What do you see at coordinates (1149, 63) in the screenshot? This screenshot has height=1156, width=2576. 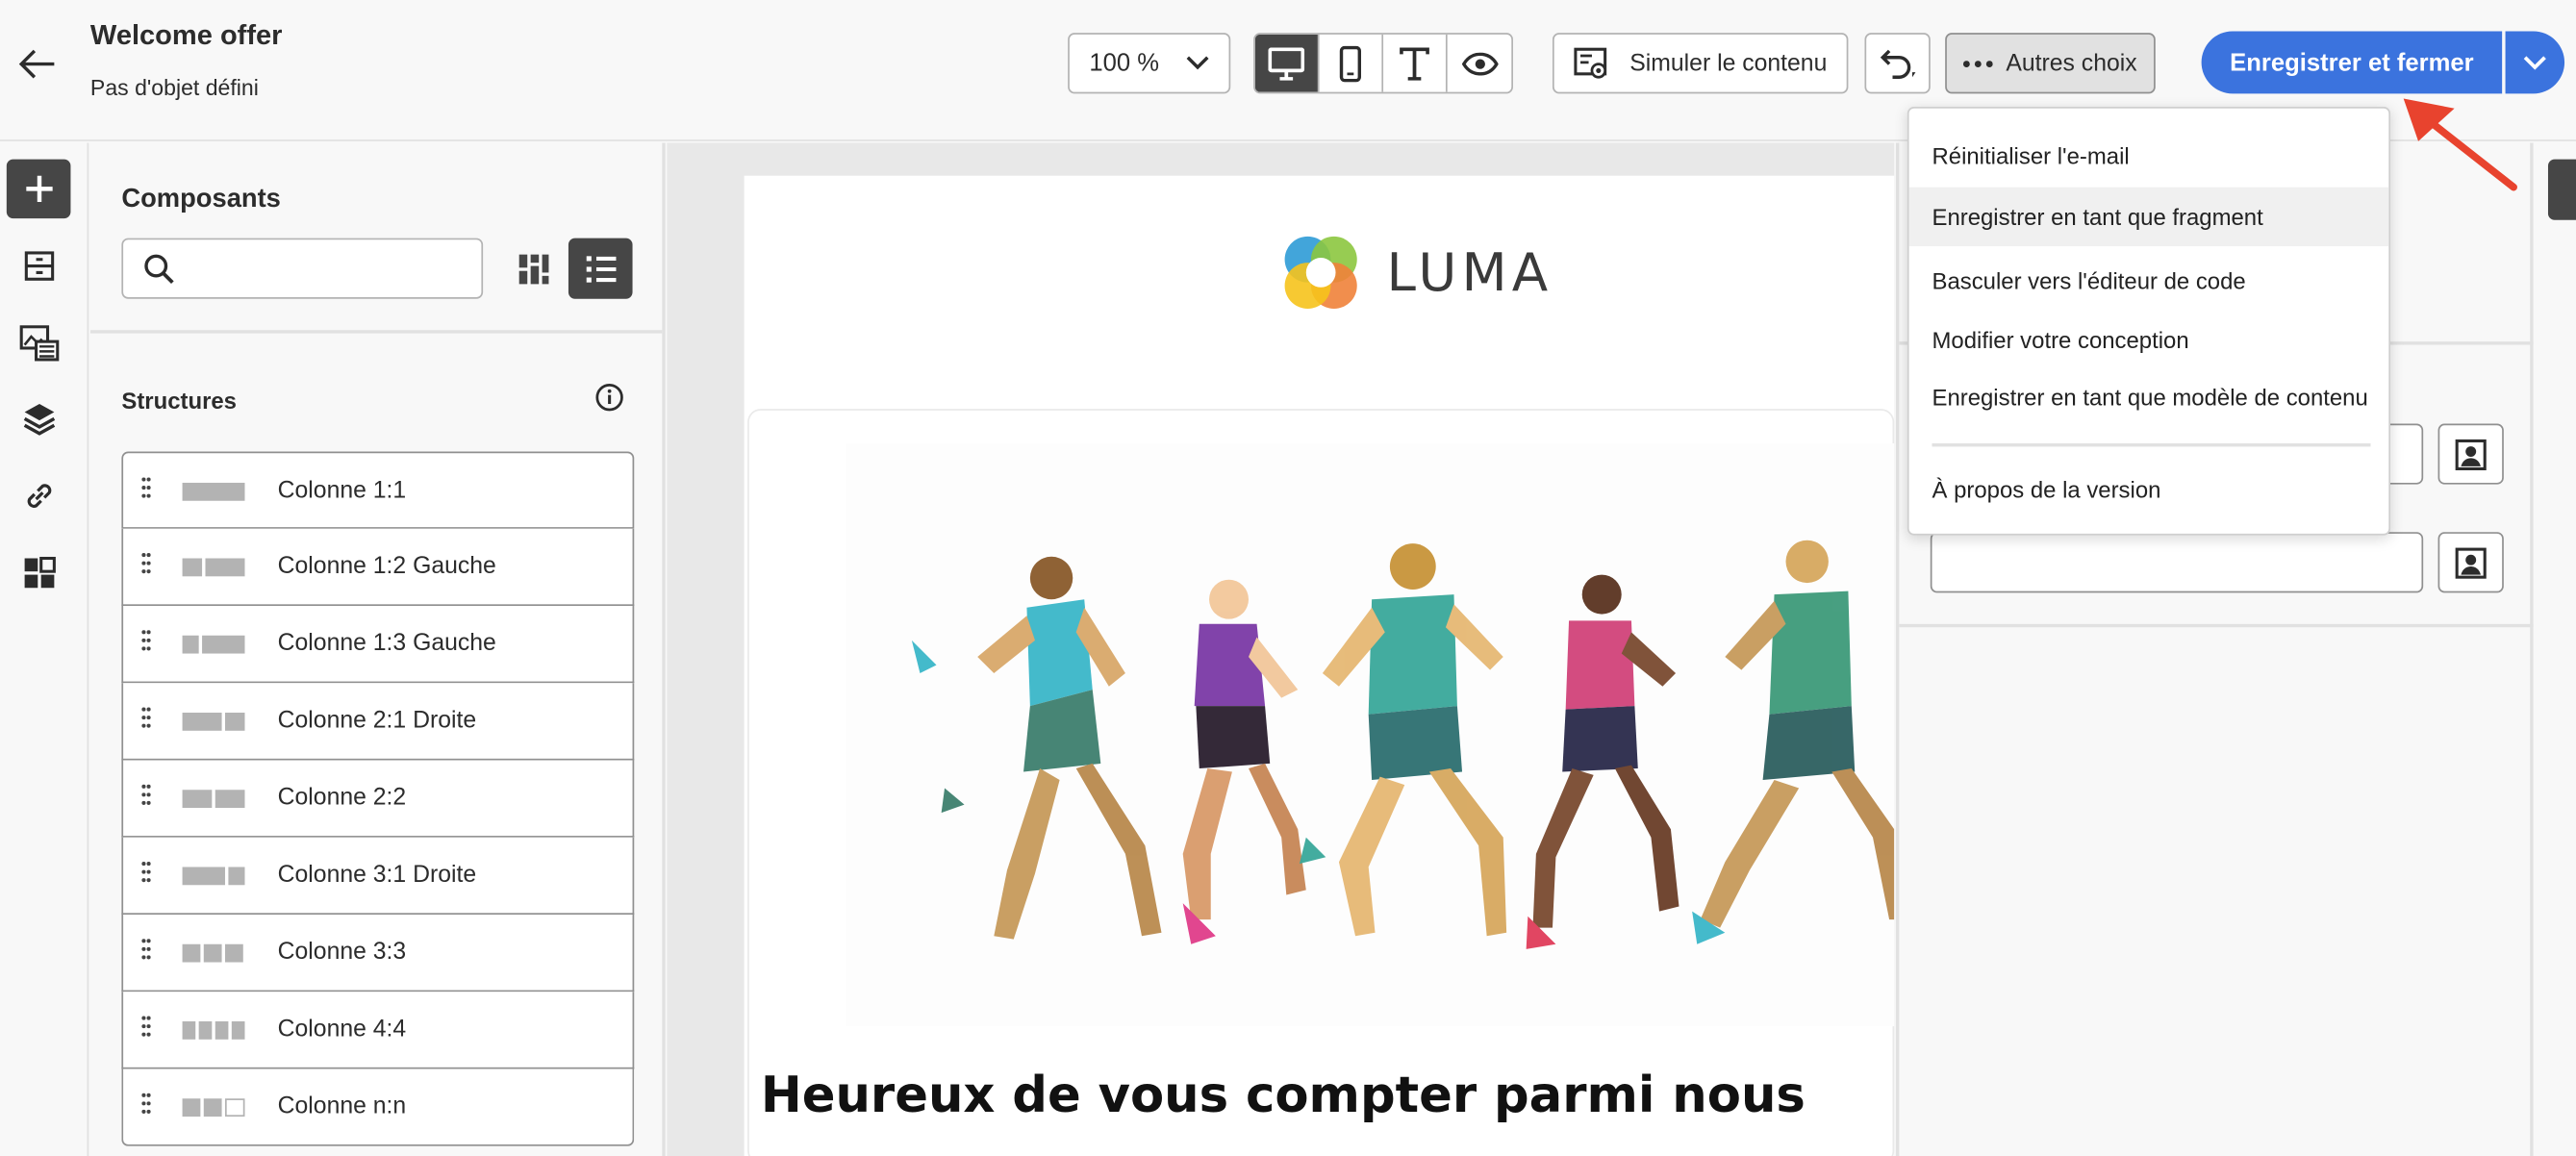 I see `zoom-select: 100 %` at bounding box center [1149, 63].